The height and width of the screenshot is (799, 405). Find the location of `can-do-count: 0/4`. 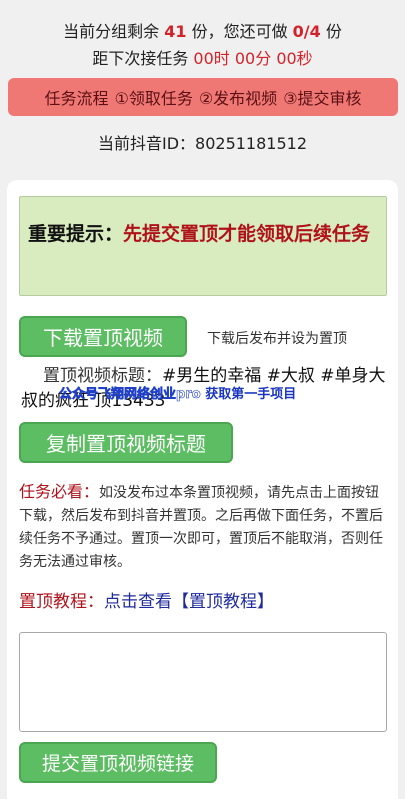

can-do-count: 0/4 is located at coordinates (306, 31).